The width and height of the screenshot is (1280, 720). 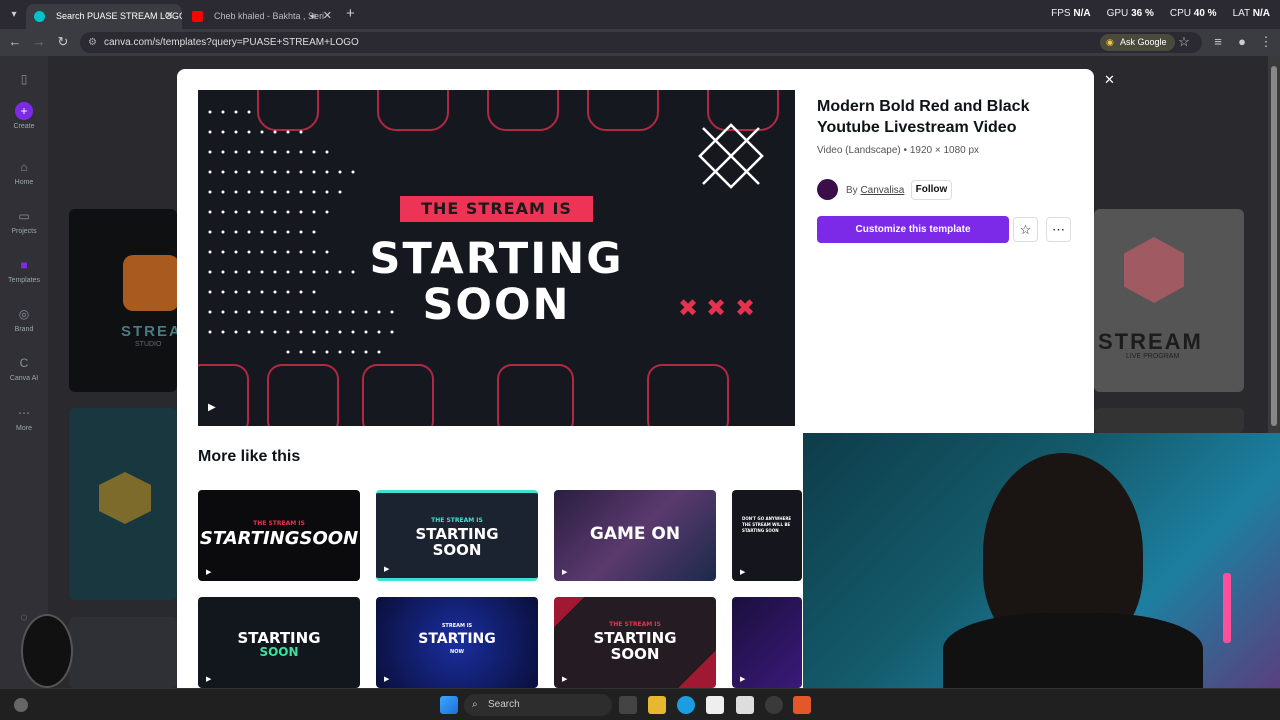 I want to click on folder-icon: ▭, so click(x=24, y=216).